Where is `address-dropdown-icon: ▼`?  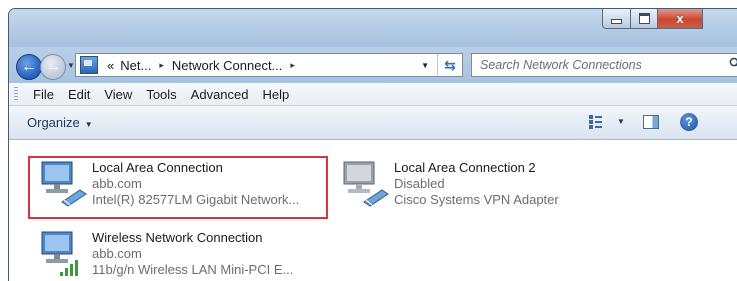 address-dropdown-icon: ▼ is located at coordinates (425, 65).